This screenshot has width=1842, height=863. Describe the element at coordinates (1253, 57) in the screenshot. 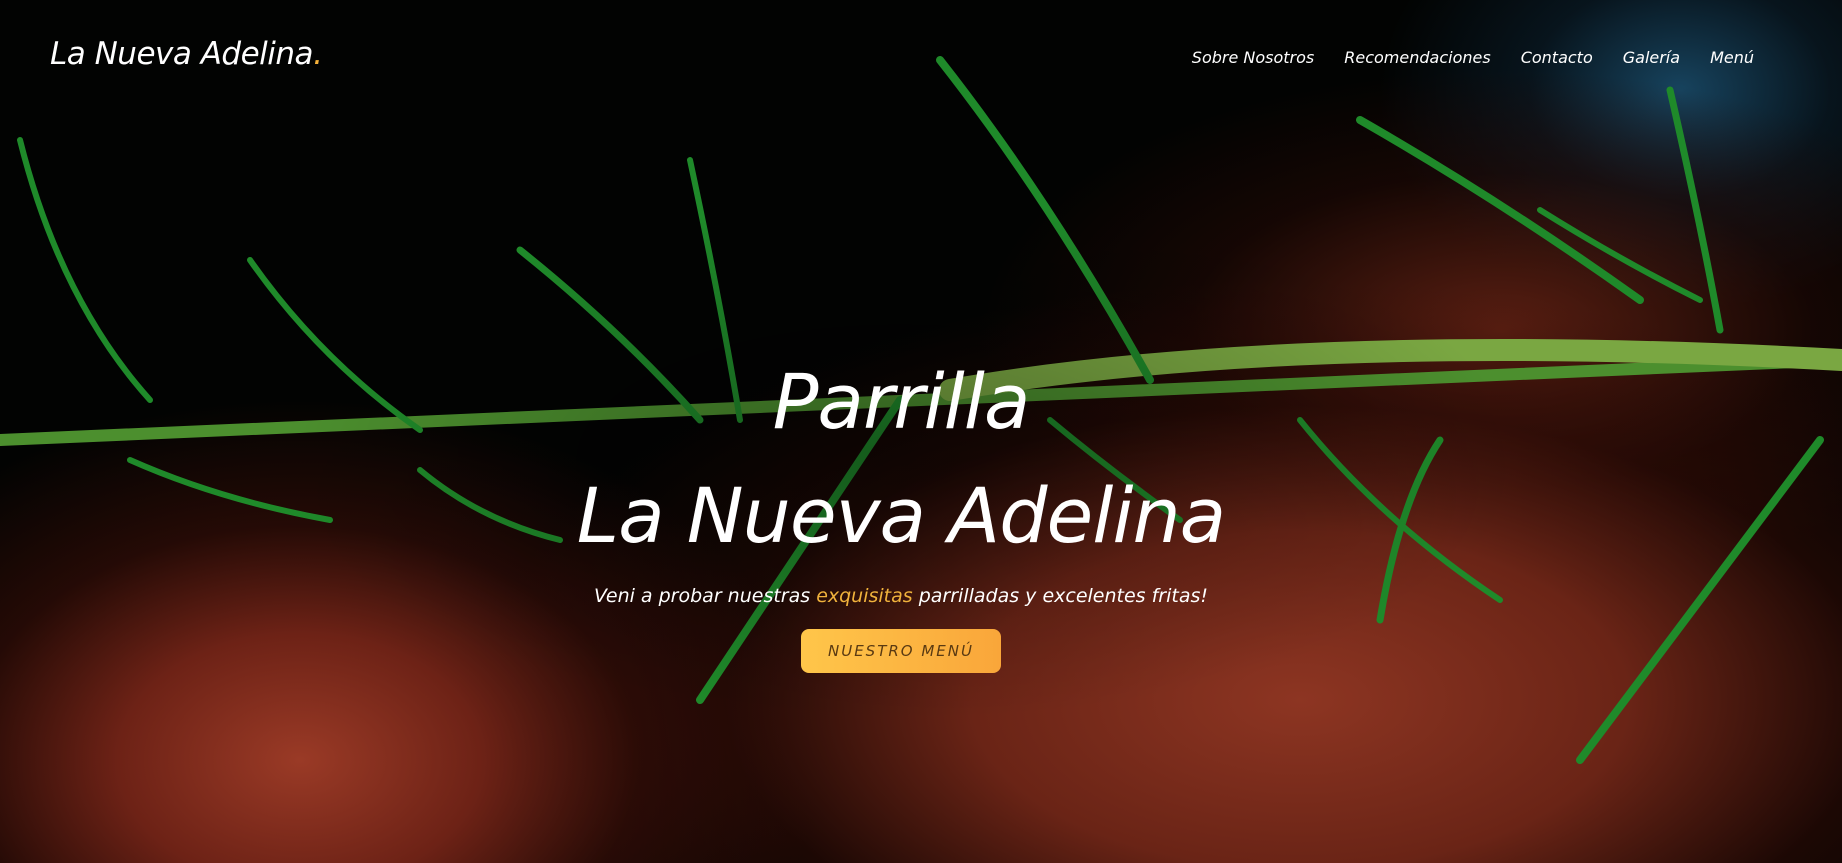

I see `nav-link-sobre-nosotros: Sobre Nosotros` at that location.